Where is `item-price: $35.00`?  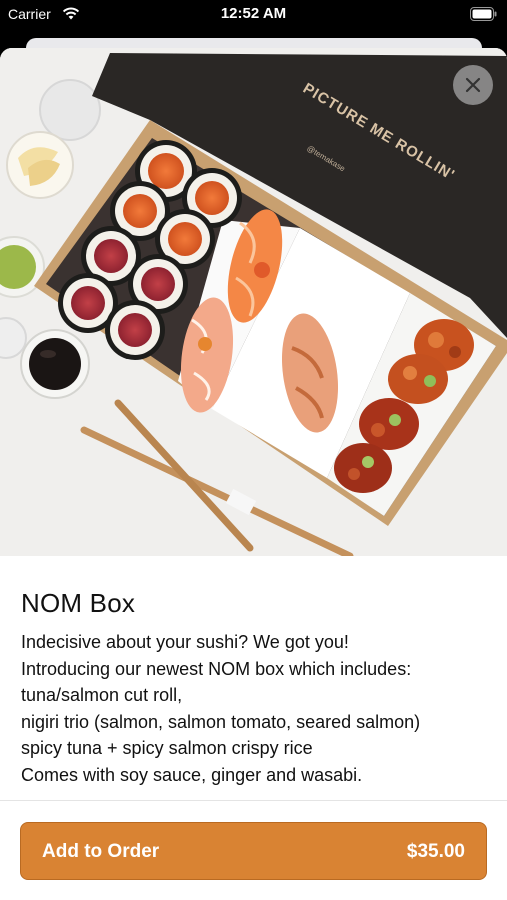
item-price: $35.00 is located at coordinates (435, 851).